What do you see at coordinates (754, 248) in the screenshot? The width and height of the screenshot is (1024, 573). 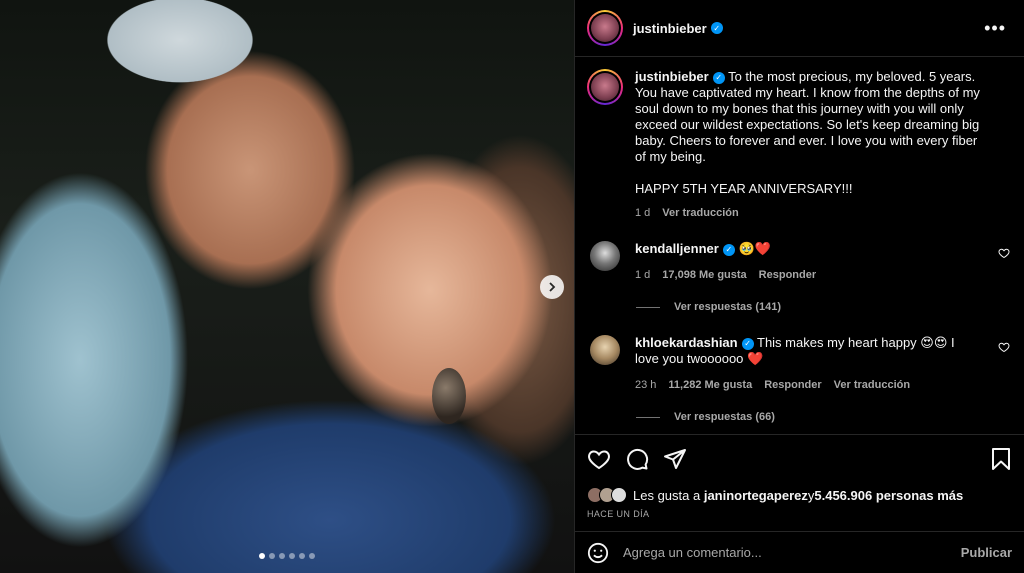 I see `comment-text: 🥹❤️` at bounding box center [754, 248].